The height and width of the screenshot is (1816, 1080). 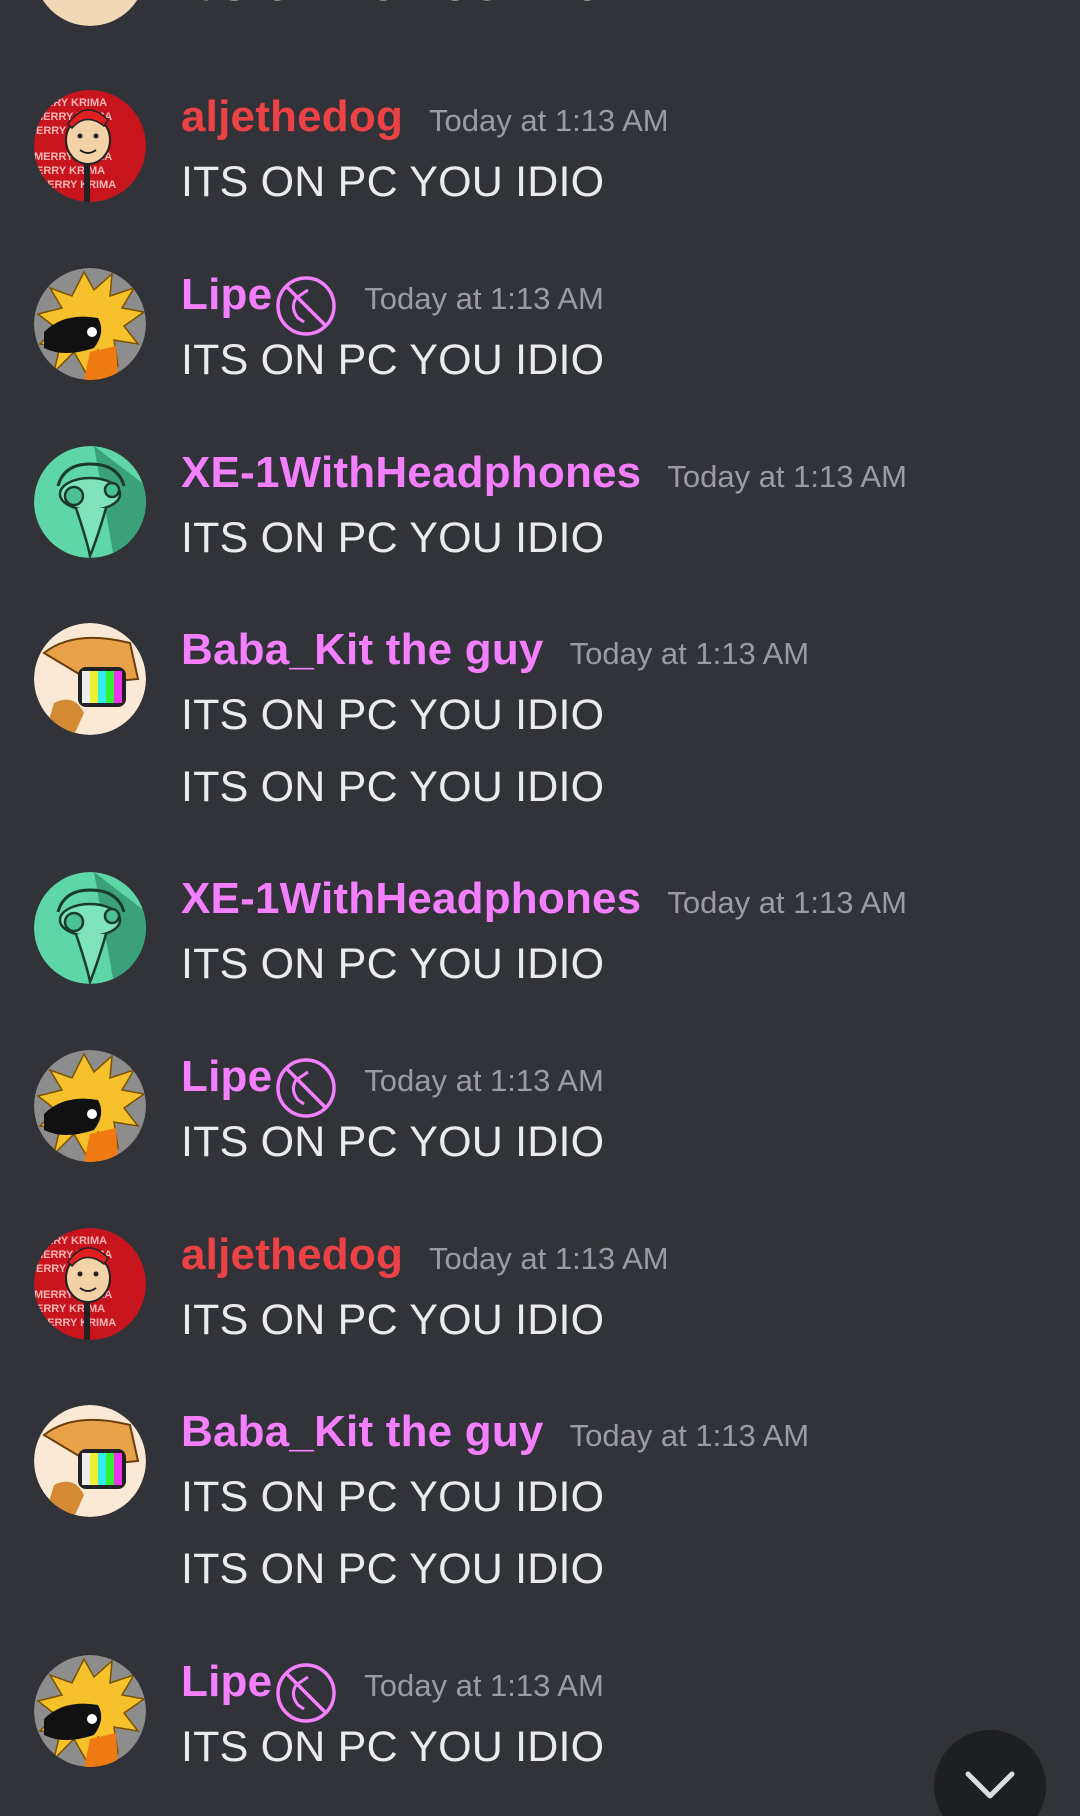 What do you see at coordinates (990, 1785) in the screenshot?
I see `chevron-down-icon` at bounding box center [990, 1785].